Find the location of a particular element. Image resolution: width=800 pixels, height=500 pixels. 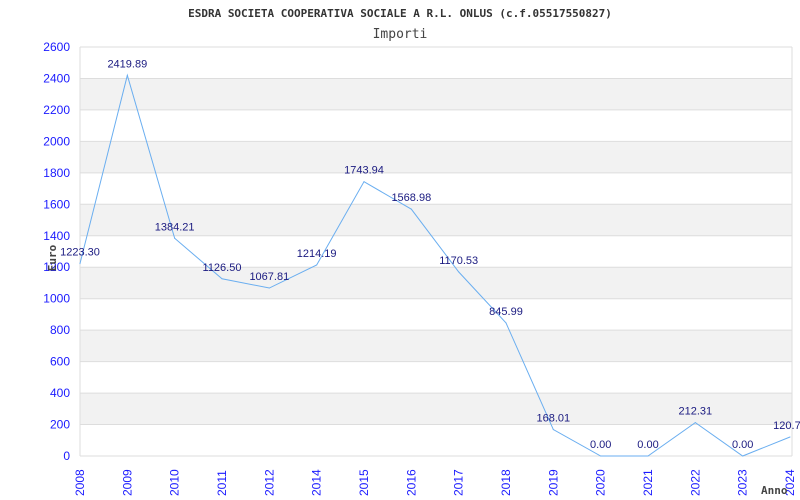

y-tick-label: 600 is located at coordinates (60, 362).